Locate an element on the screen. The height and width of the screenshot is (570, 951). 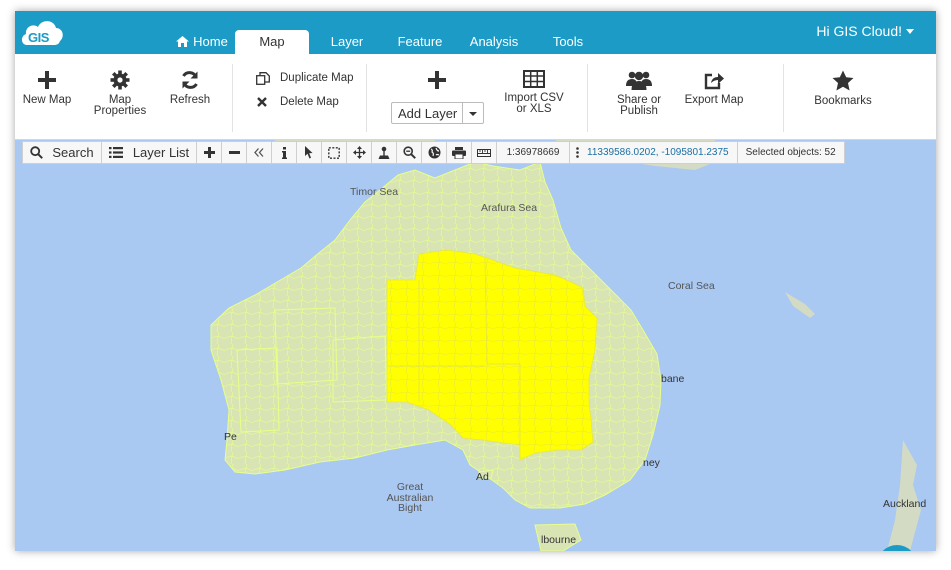
tab-feature: Feature is located at coordinates (420, 42).